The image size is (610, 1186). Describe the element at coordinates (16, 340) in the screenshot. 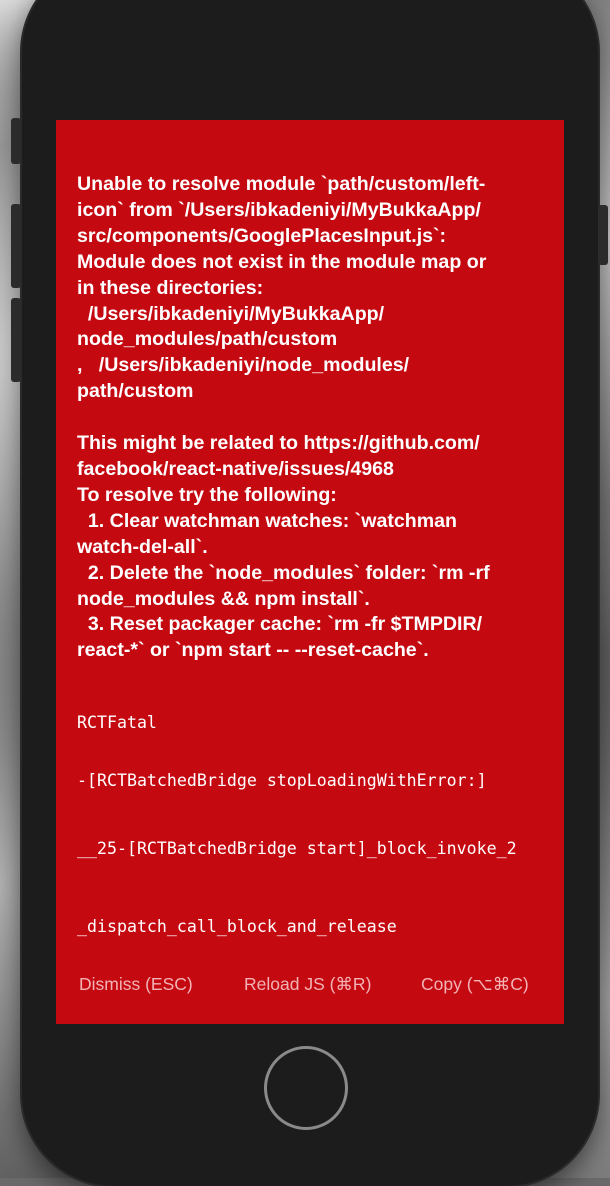

I see `volume-down-button` at that location.